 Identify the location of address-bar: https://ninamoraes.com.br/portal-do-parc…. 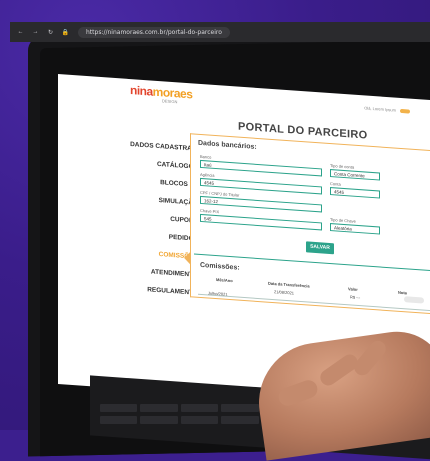
(154, 32).